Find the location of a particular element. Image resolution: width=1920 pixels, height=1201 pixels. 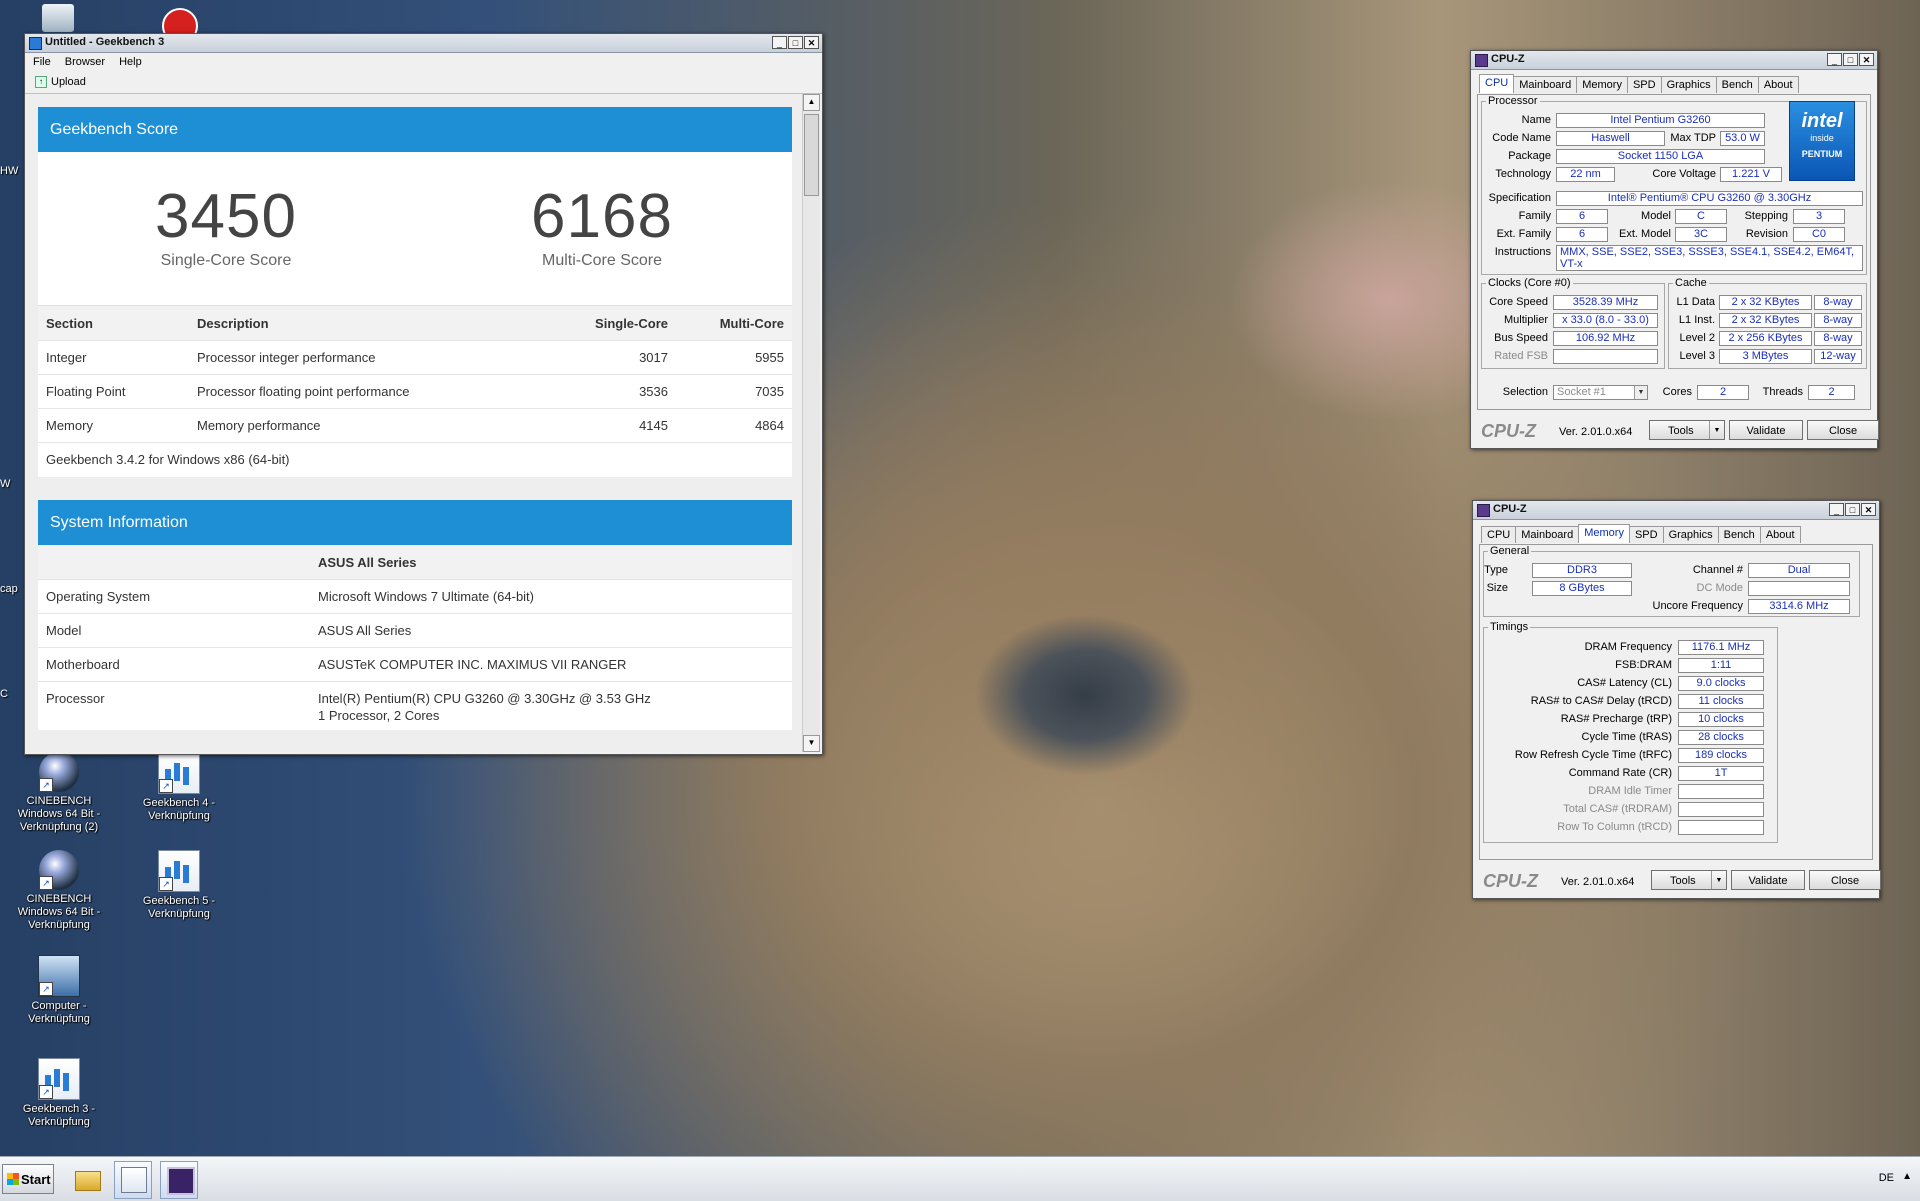

uncore-frequency-field: 3314.6 MHz is located at coordinates (1799, 606).